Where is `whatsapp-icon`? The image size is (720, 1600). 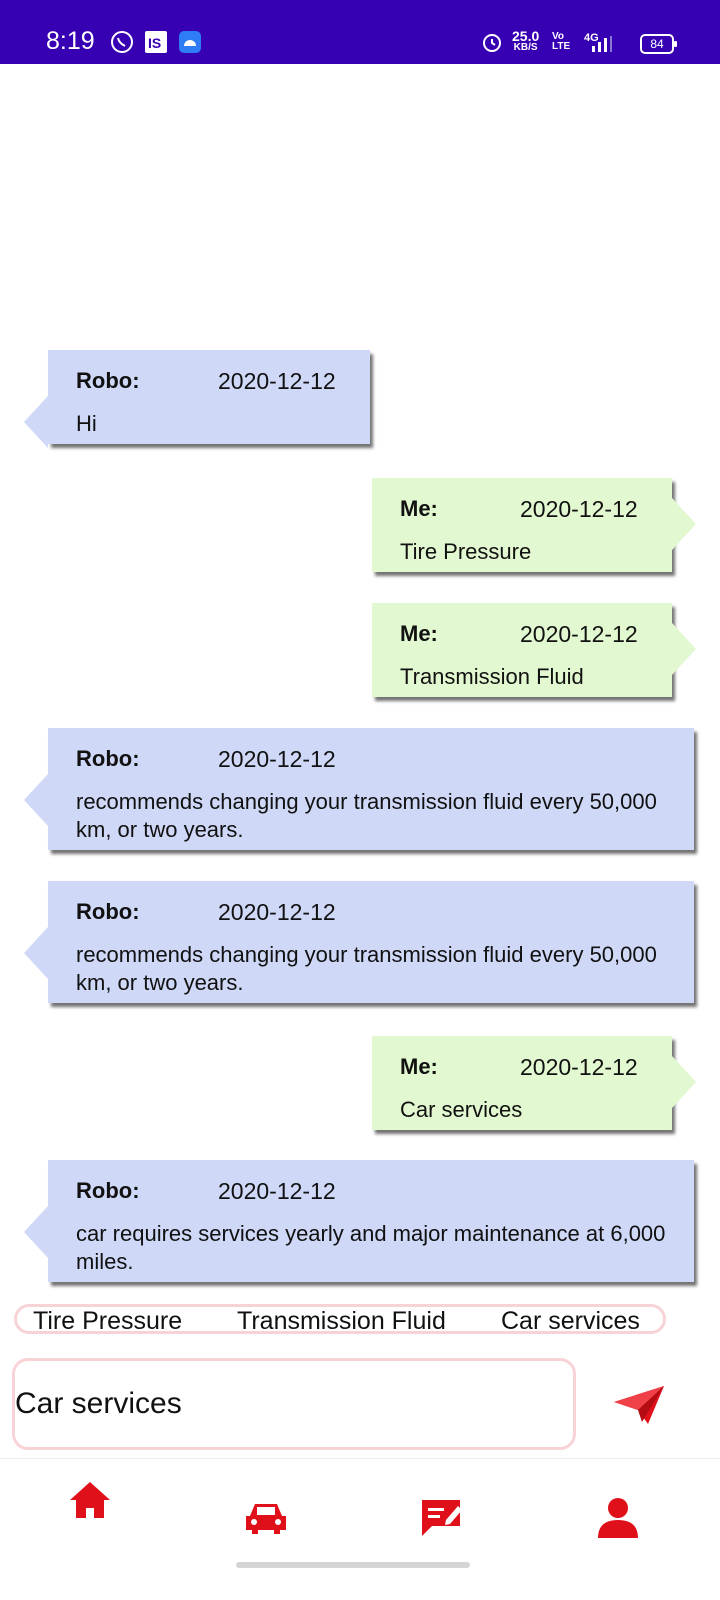
whatsapp-icon is located at coordinates (122, 42).